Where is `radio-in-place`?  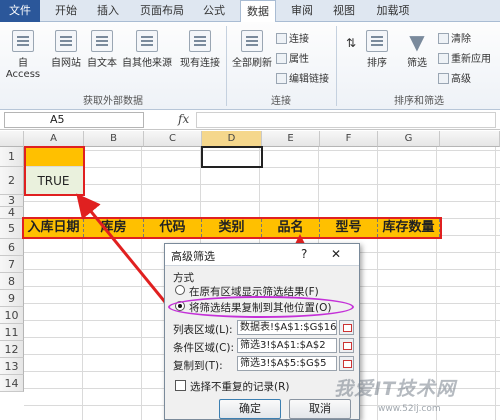 radio-in-place is located at coordinates (180, 290).